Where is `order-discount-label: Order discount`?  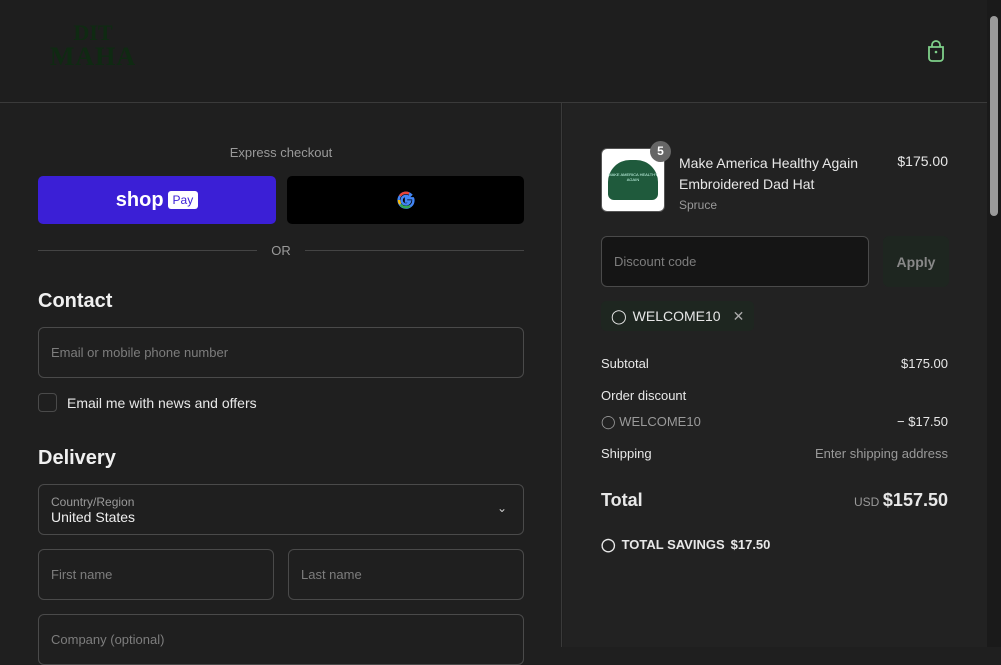
order-discount-label: Order discount is located at coordinates (644, 395).